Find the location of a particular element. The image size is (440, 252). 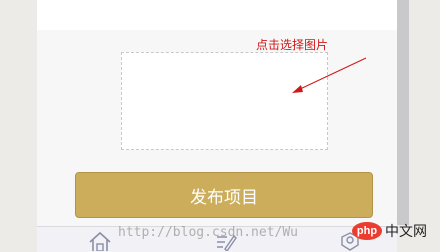

php-cn-logo: php 中文网 is located at coordinates (389, 231).